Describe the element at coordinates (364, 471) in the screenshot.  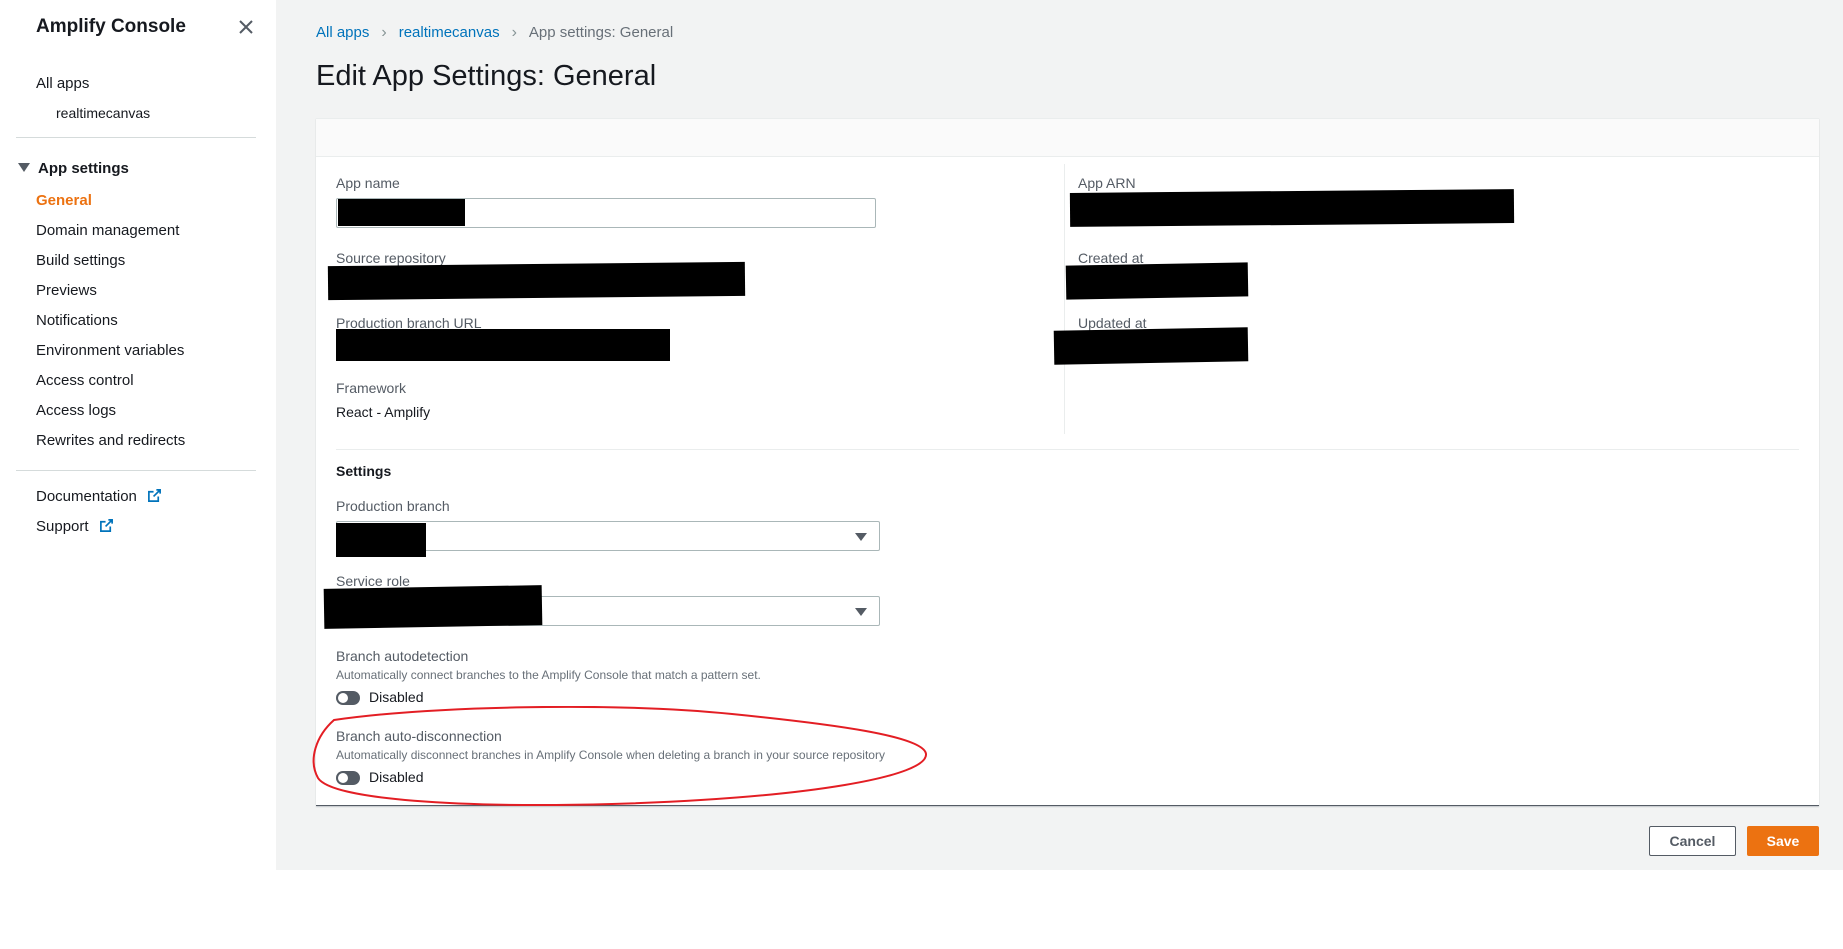
I see `settings-section-title: Settings` at that location.